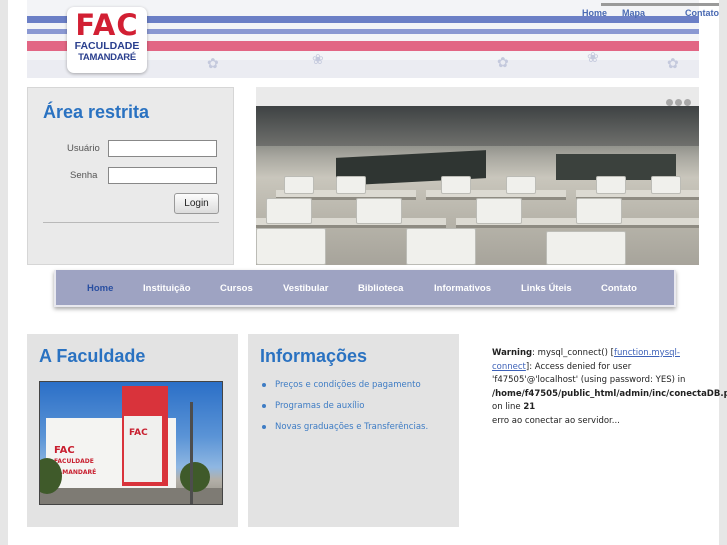  I want to click on nav-item-home: Home, so click(100, 288).